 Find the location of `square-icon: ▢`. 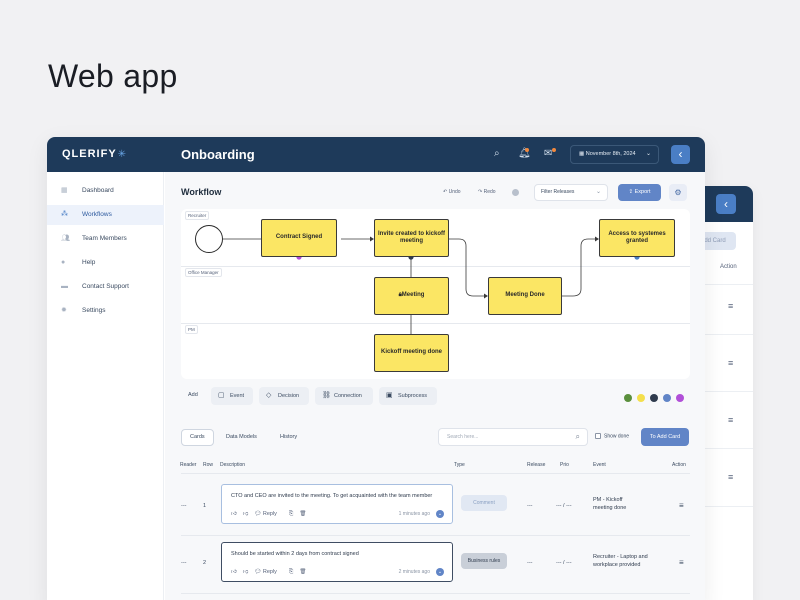

square-icon: ▢ is located at coordinates (221, 395).